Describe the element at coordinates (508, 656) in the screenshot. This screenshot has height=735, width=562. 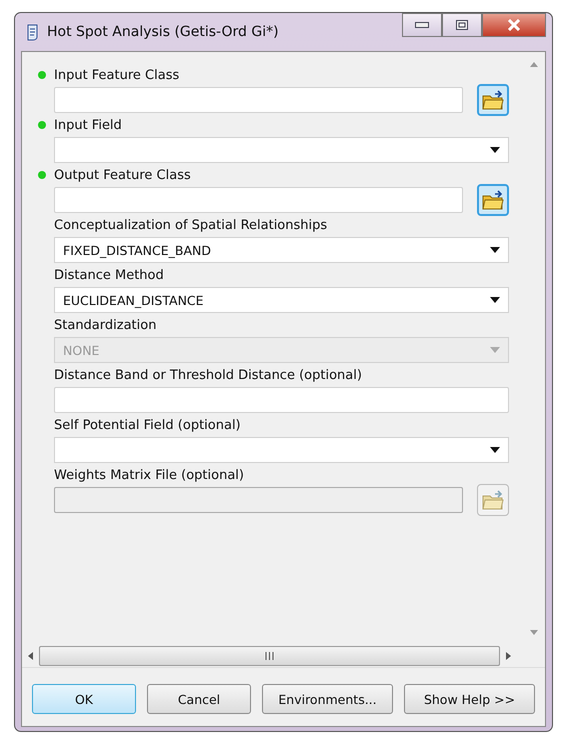
I see `scroll-right-icon` at that location.